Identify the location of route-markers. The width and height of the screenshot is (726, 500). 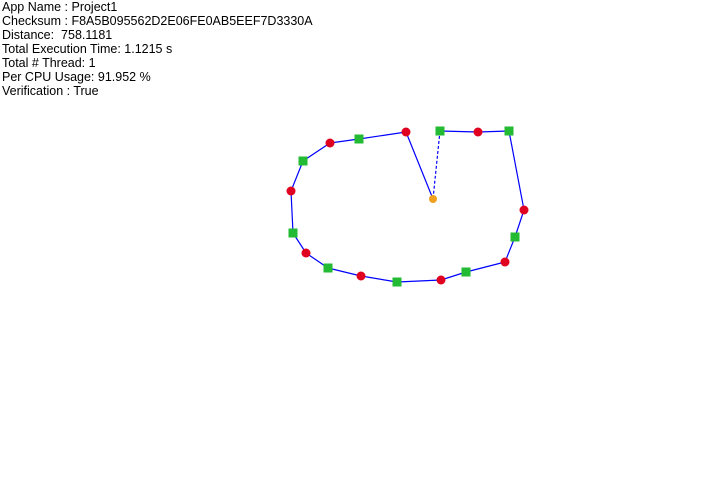
(407, 206).